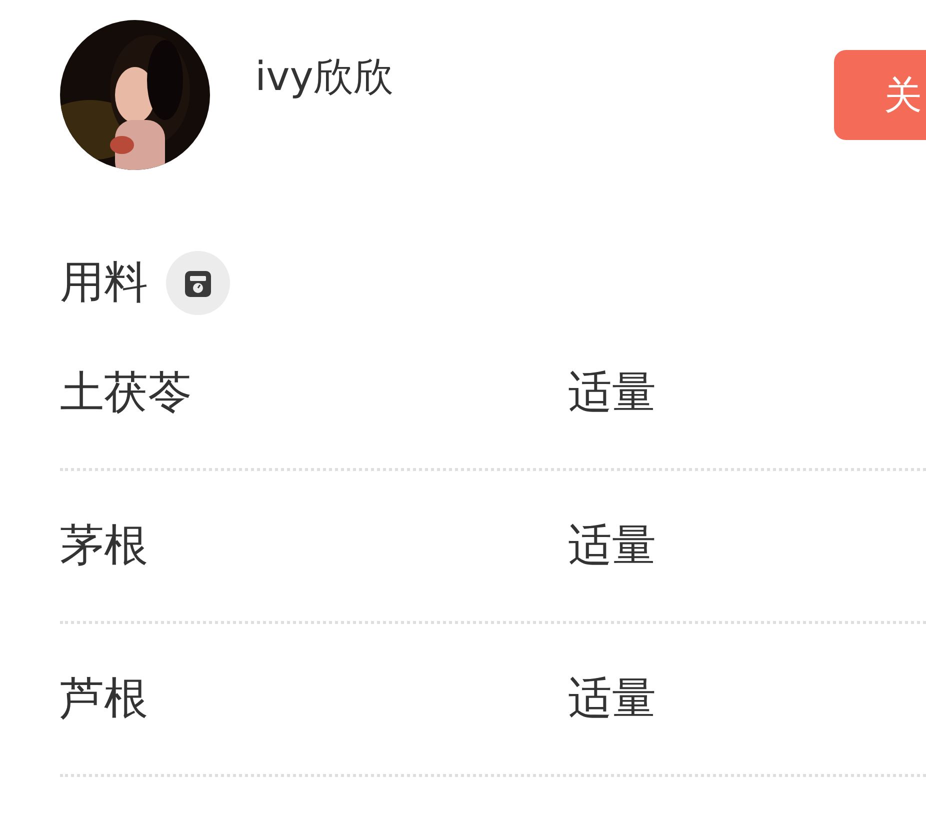 Image resolution: width=926 pixels, height=828 pixels. Describe the element at coordinates (880, 95) in the screenshot. I see `follow-button: 关` at that location.